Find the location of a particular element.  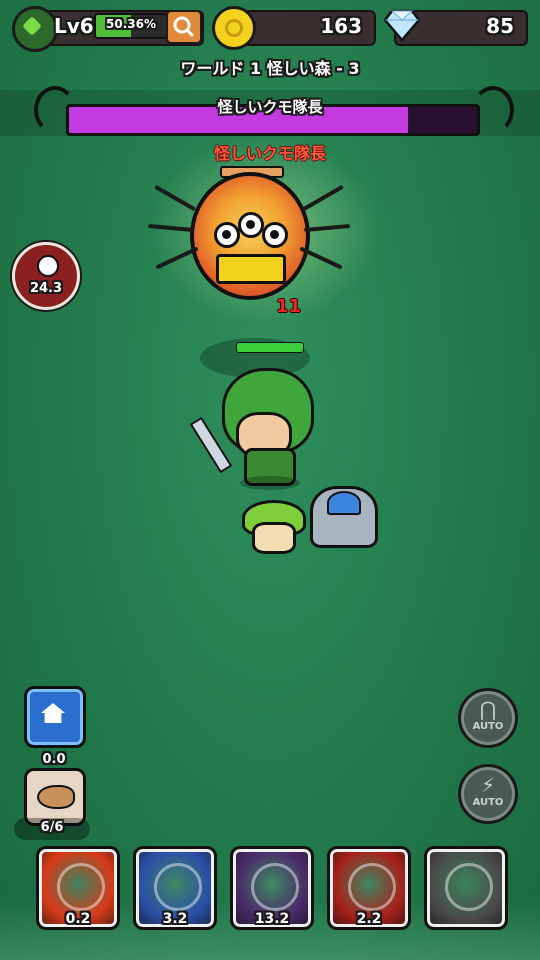

food-cooldown: 0.0 is located at coordinates (54, 759).